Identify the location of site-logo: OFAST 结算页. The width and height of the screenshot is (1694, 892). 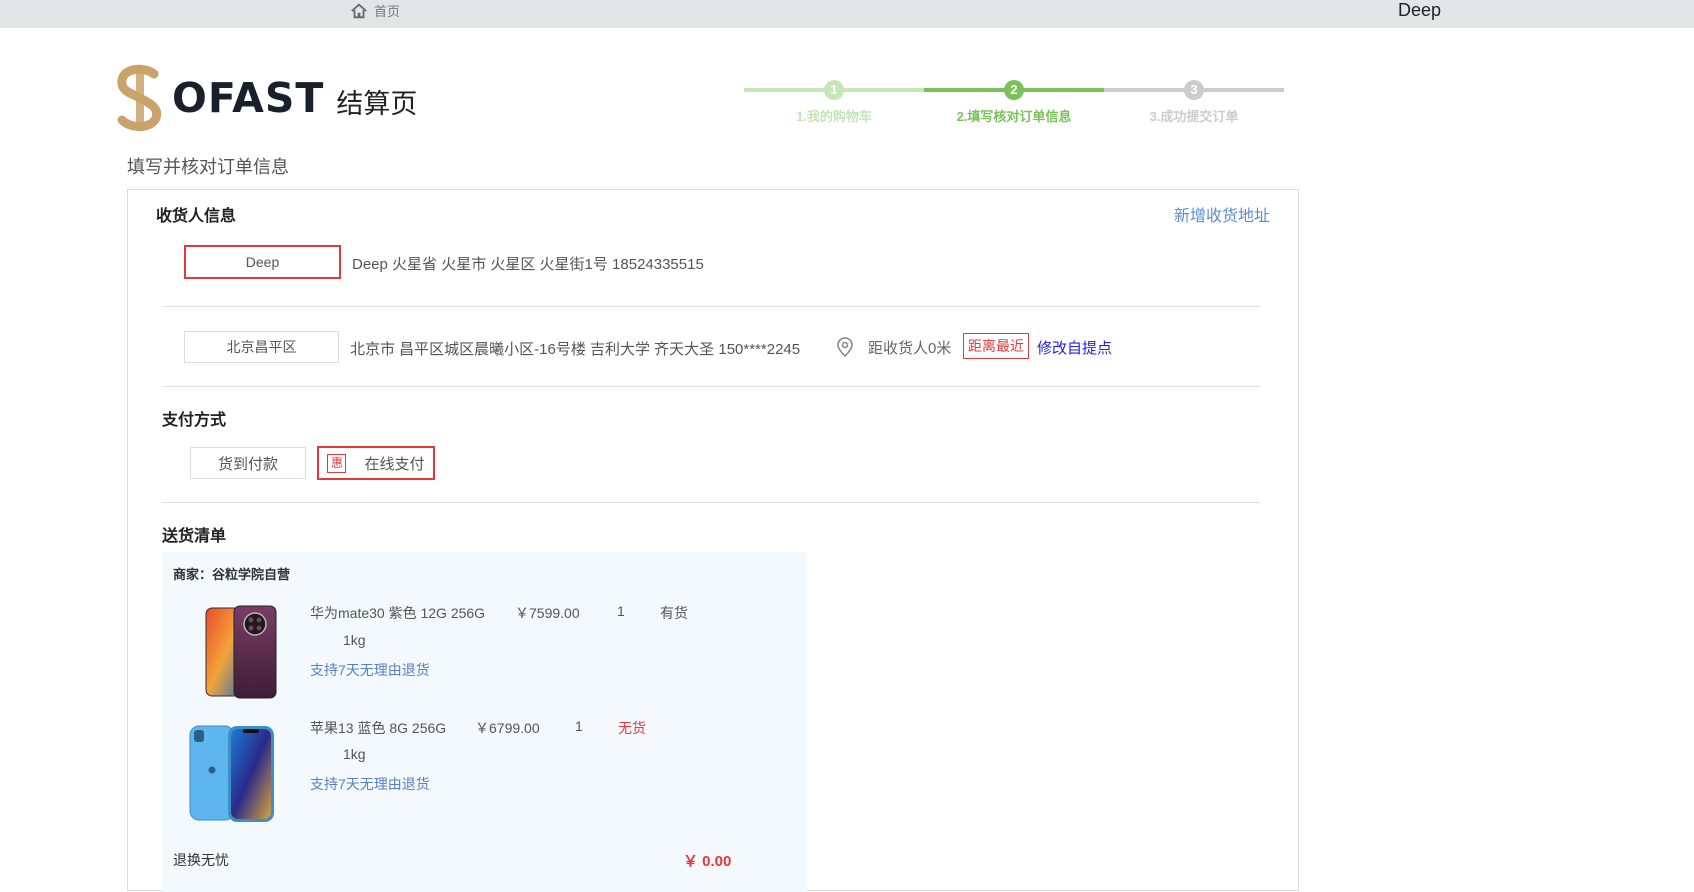
(265, 98).